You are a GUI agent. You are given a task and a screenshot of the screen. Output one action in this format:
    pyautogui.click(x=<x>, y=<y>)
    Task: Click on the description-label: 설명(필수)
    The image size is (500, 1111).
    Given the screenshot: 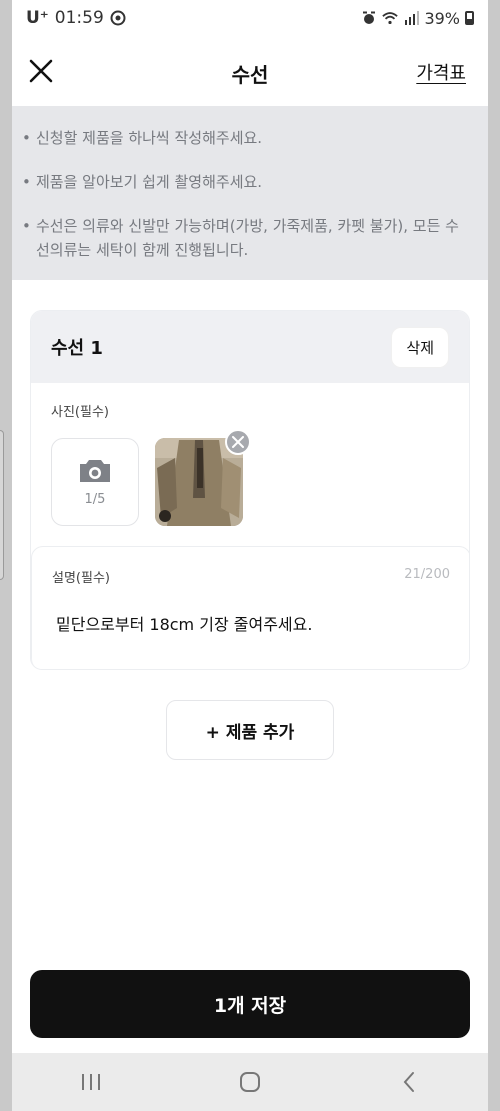 What is the action you would take?
    pyautogui.click(x=81, y=578)
    